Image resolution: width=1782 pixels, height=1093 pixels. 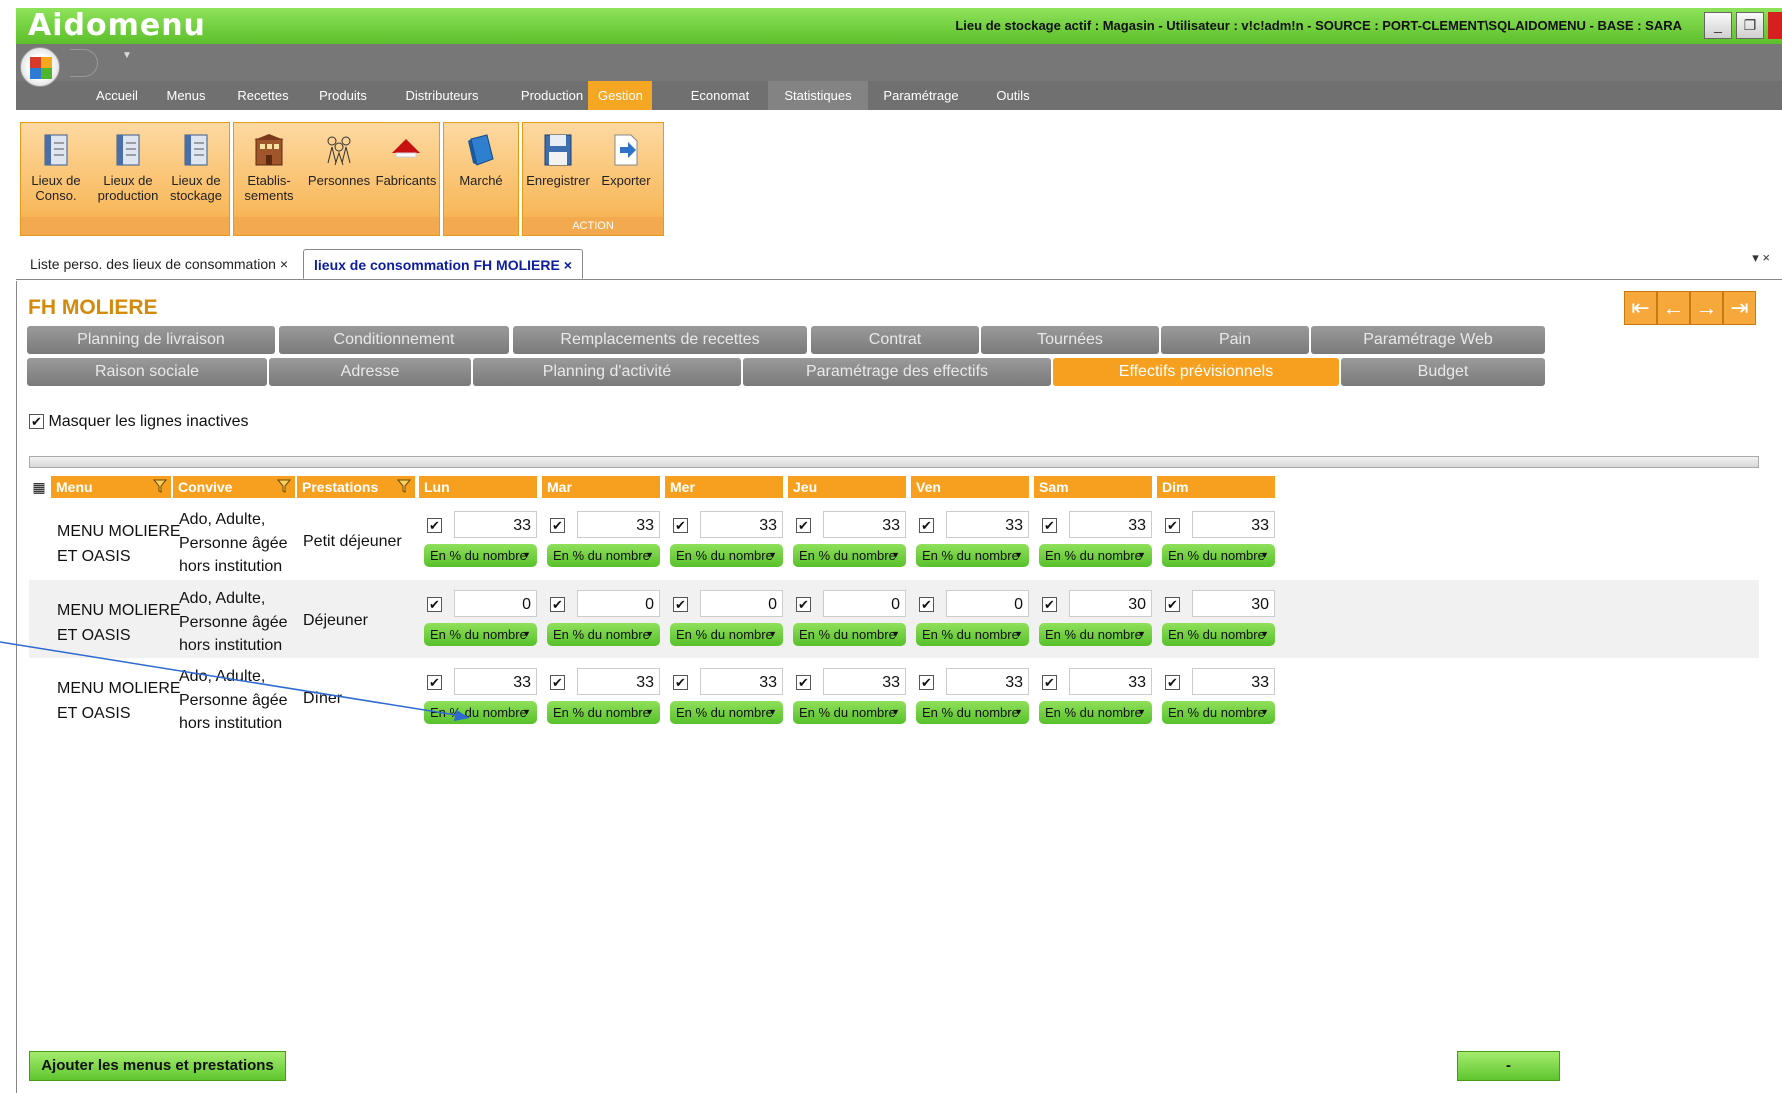 What do you see at coordinates (1093, 487) in the screenshot?
I see `column-header-sam: Sam` at bounding box center [1093, 487].